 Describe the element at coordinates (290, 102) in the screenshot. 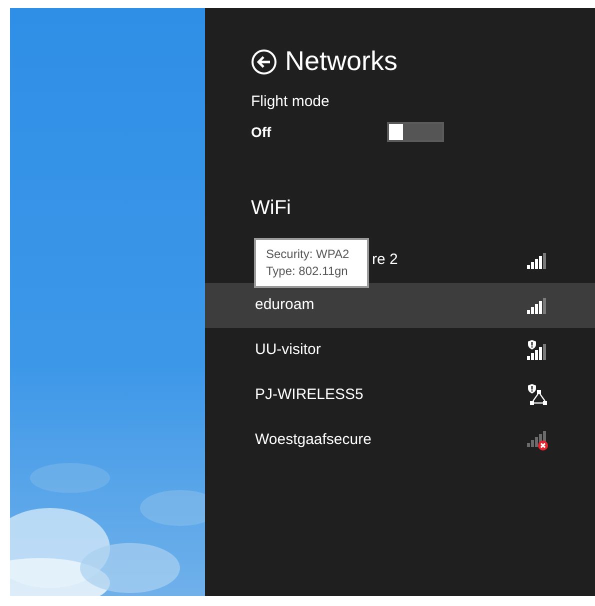

I see `flight-mode-label: Flight mode` at that location.